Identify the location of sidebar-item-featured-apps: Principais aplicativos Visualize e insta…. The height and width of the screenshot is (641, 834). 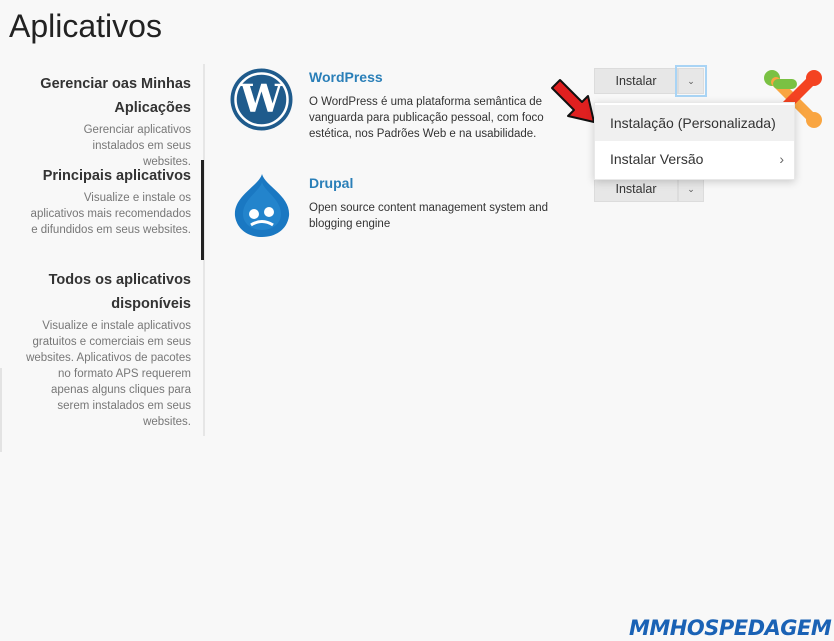
(95, 201).